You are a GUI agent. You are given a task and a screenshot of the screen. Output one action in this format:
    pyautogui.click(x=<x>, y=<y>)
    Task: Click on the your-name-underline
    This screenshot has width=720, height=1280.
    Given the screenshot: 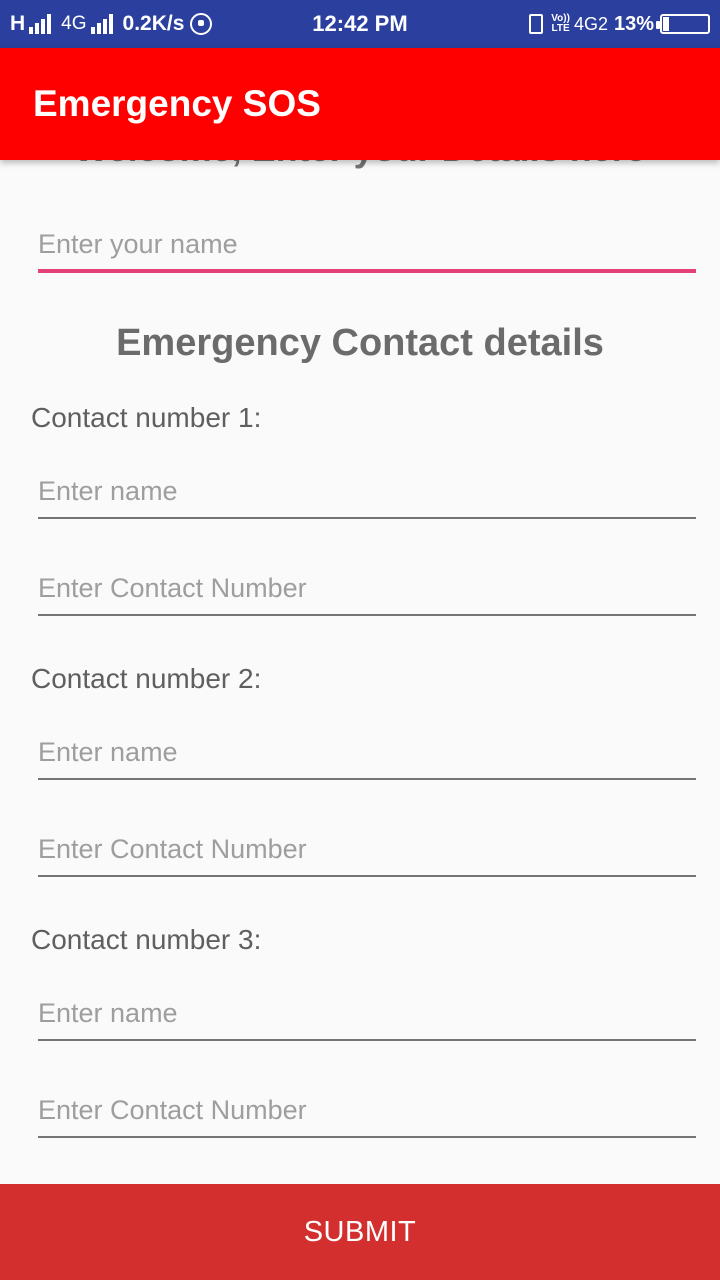 What is the action you would take?
    pyautogui.click(x=367, y=271)
    